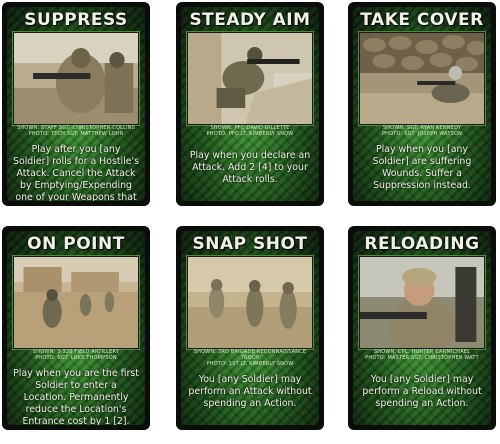  I want to click on card-title: SNAP SHOT, so click(250, 244).